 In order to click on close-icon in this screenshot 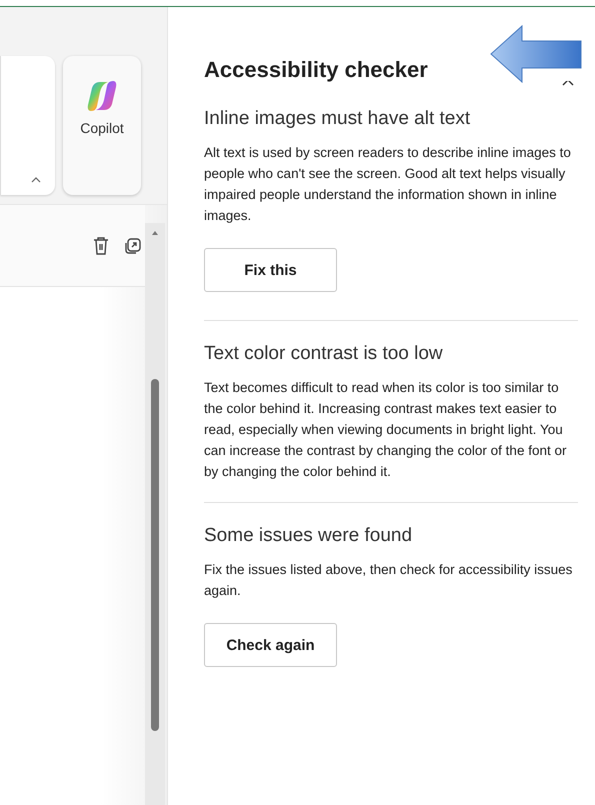, I will do `click(568, 83)`.